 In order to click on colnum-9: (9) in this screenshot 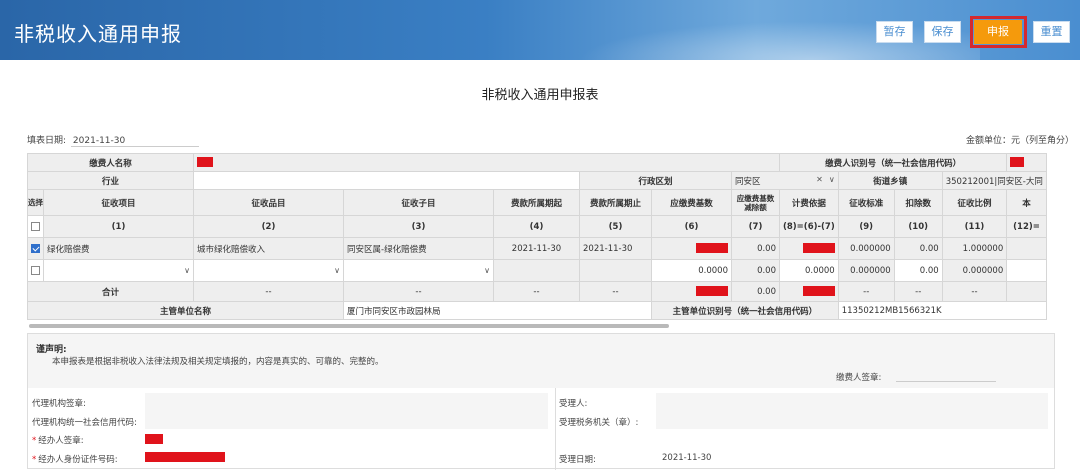, I will do `click(866, 226)`.